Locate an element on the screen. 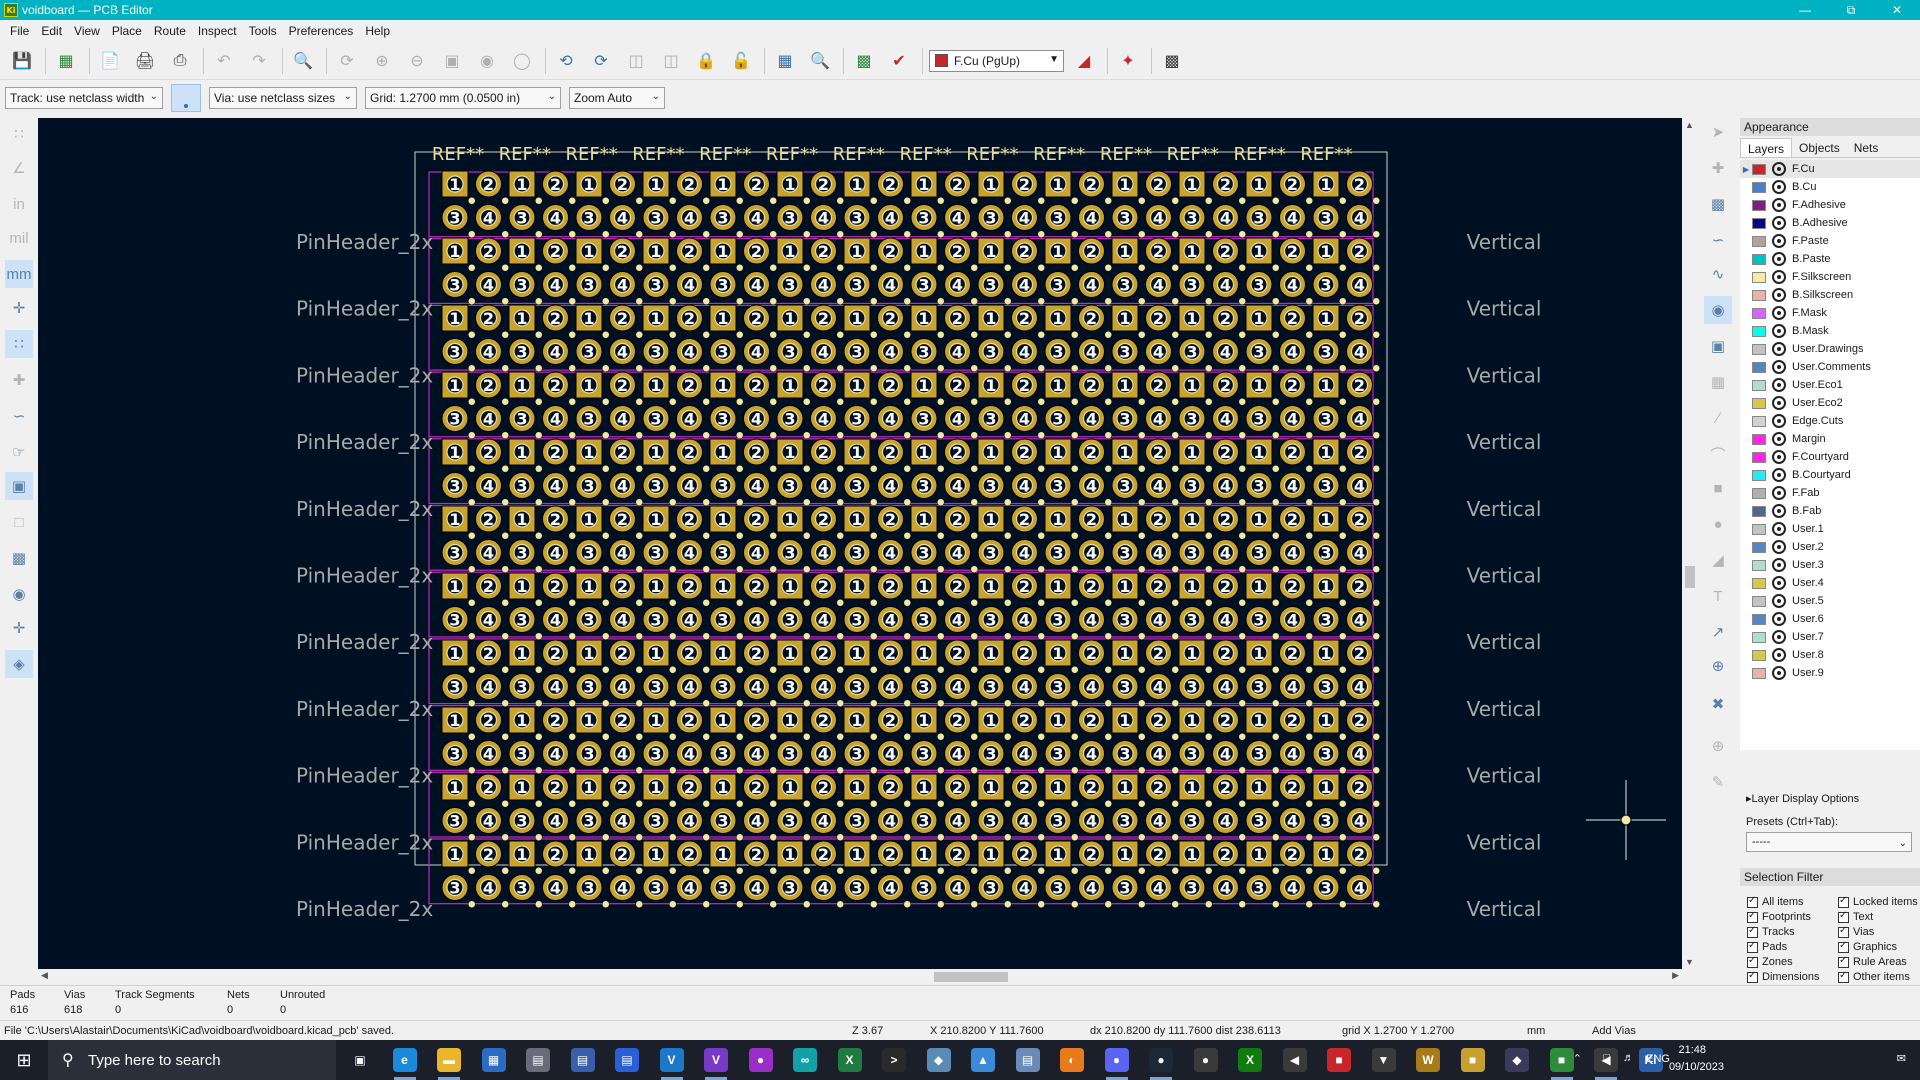 The width and height of the screenshot is (1920, 1080). drc-icon: ✔ is located at coordinates (899, 61).